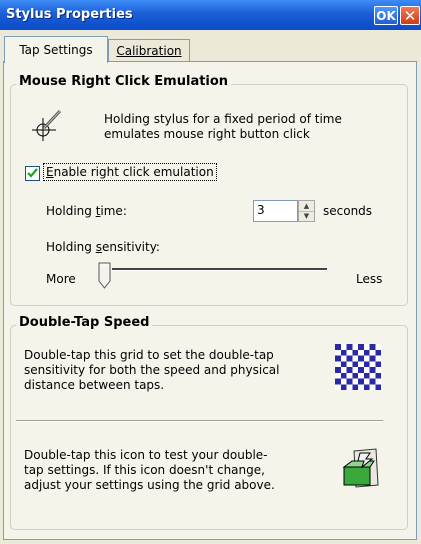 This screenshot has height=544, width=421. Describe the element at coordinates (47, 125) in the screenshot. I see `stylus-crosshair-icon` at that location.